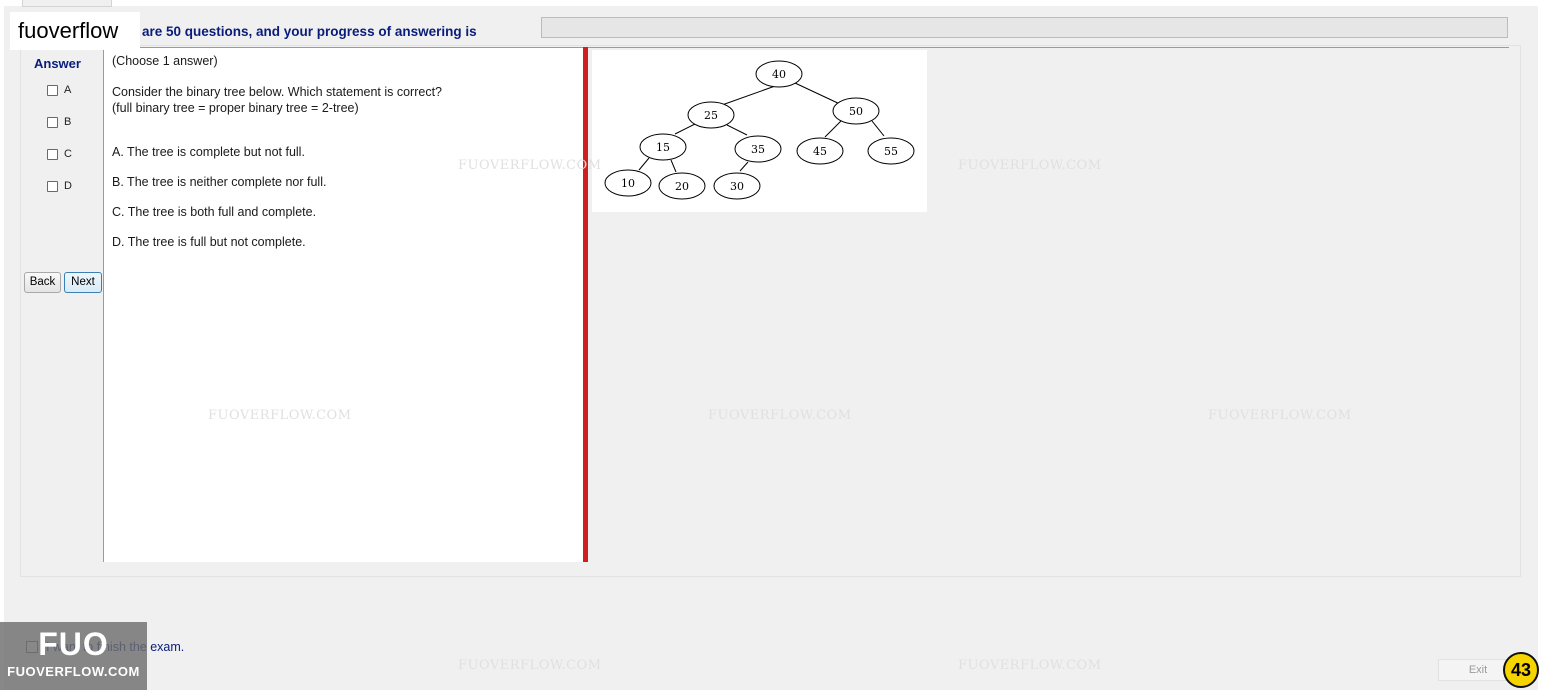 This screenshot has height=690, width=1542. What do you see at coordinates (73, 671) in the screenshot?
I see `watermark-logo-url: FUOVERFLOW.COM` at bounding box center [73, 671].